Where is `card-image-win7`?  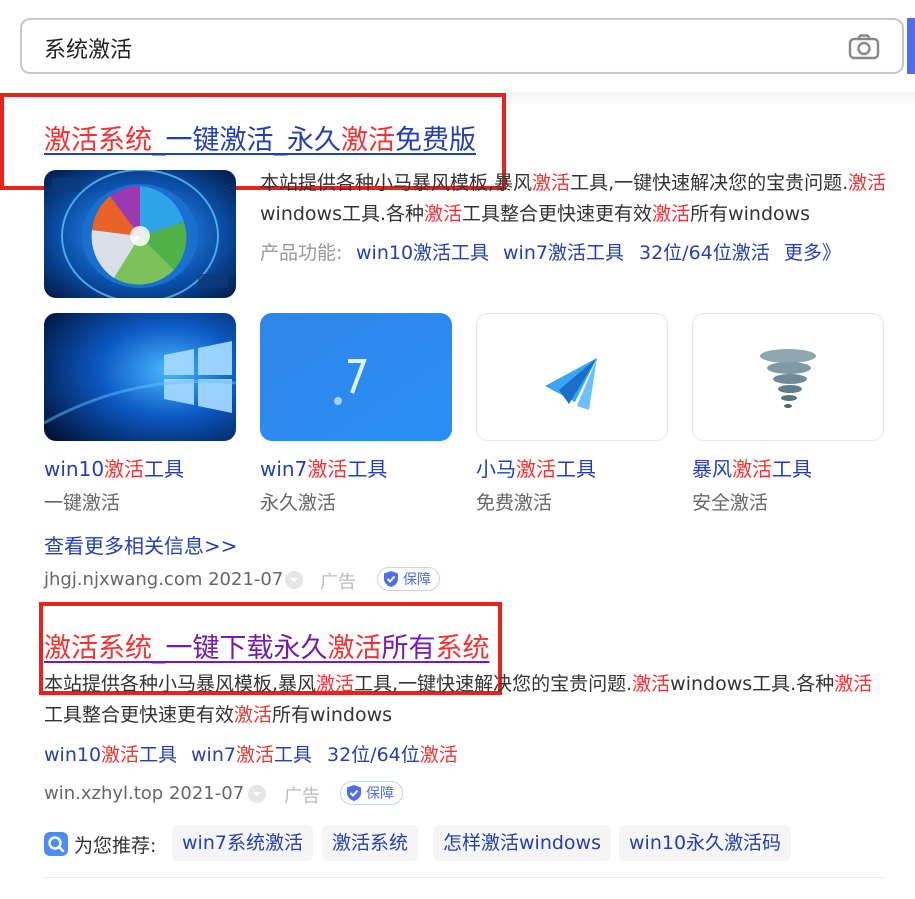 card-image-win7 is located at coordinates (356, 377).